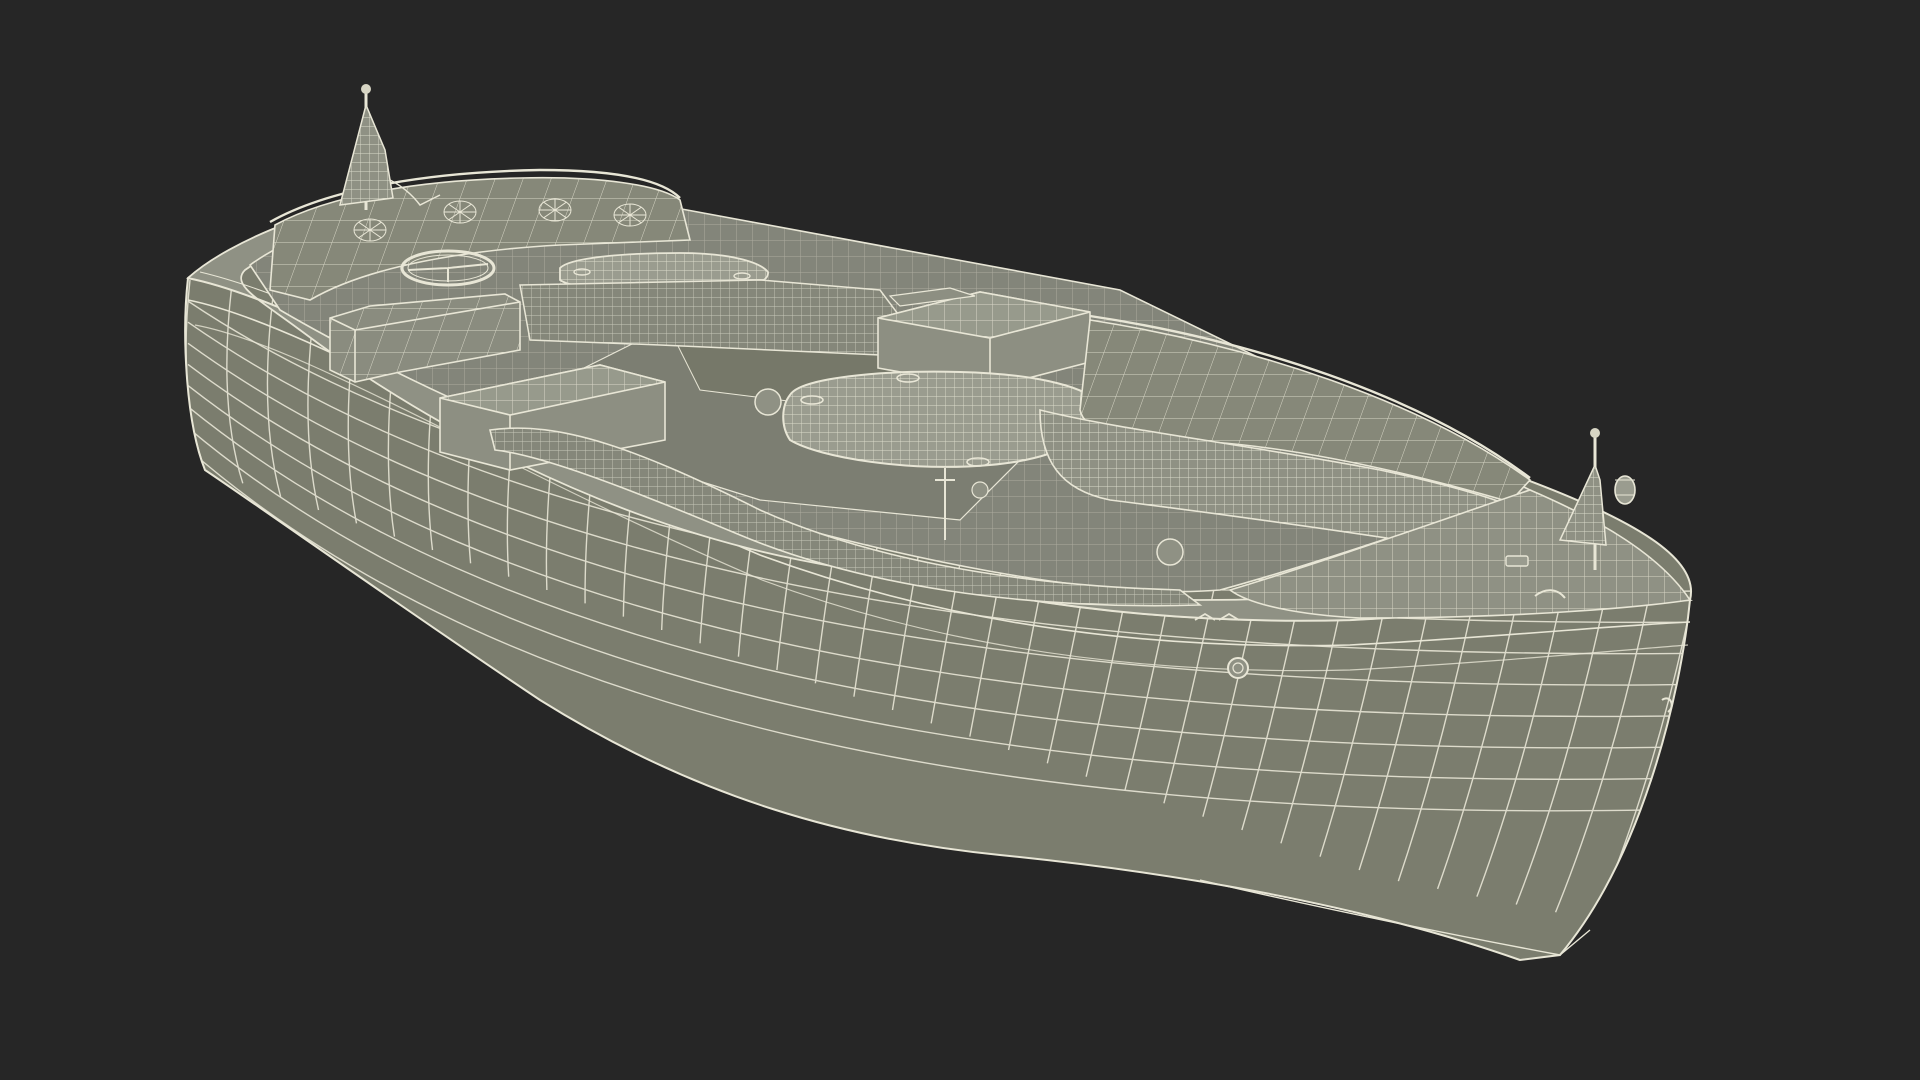 The height and width of the screenshot is (1080, 1920). Describe the element at coordinates (1170, 552) in the screenshot. I see `interior-porthole-right` at that location.